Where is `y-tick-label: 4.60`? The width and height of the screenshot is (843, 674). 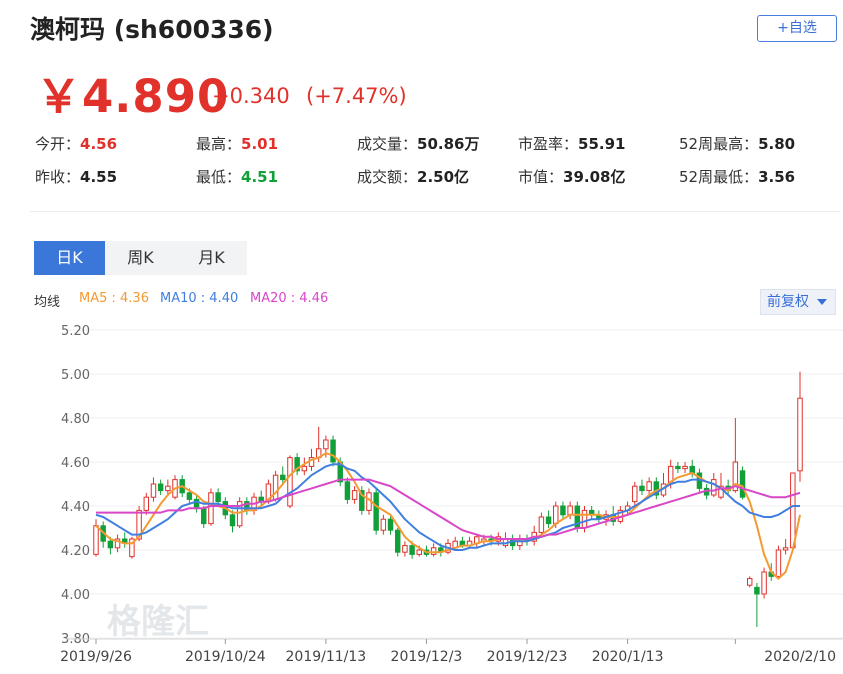 y-tick-label: 4.60 is located at coordinates (75, 463).